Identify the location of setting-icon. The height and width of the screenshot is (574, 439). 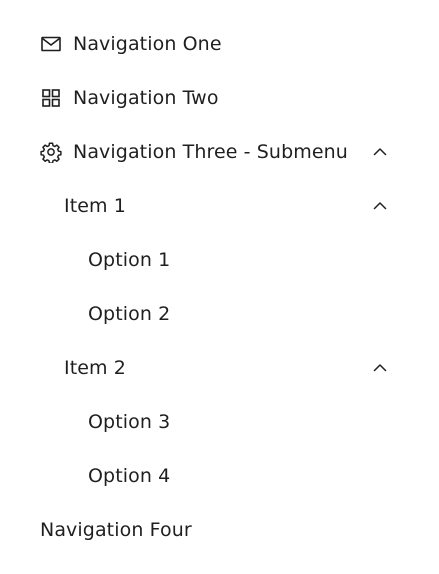
(51, 152).